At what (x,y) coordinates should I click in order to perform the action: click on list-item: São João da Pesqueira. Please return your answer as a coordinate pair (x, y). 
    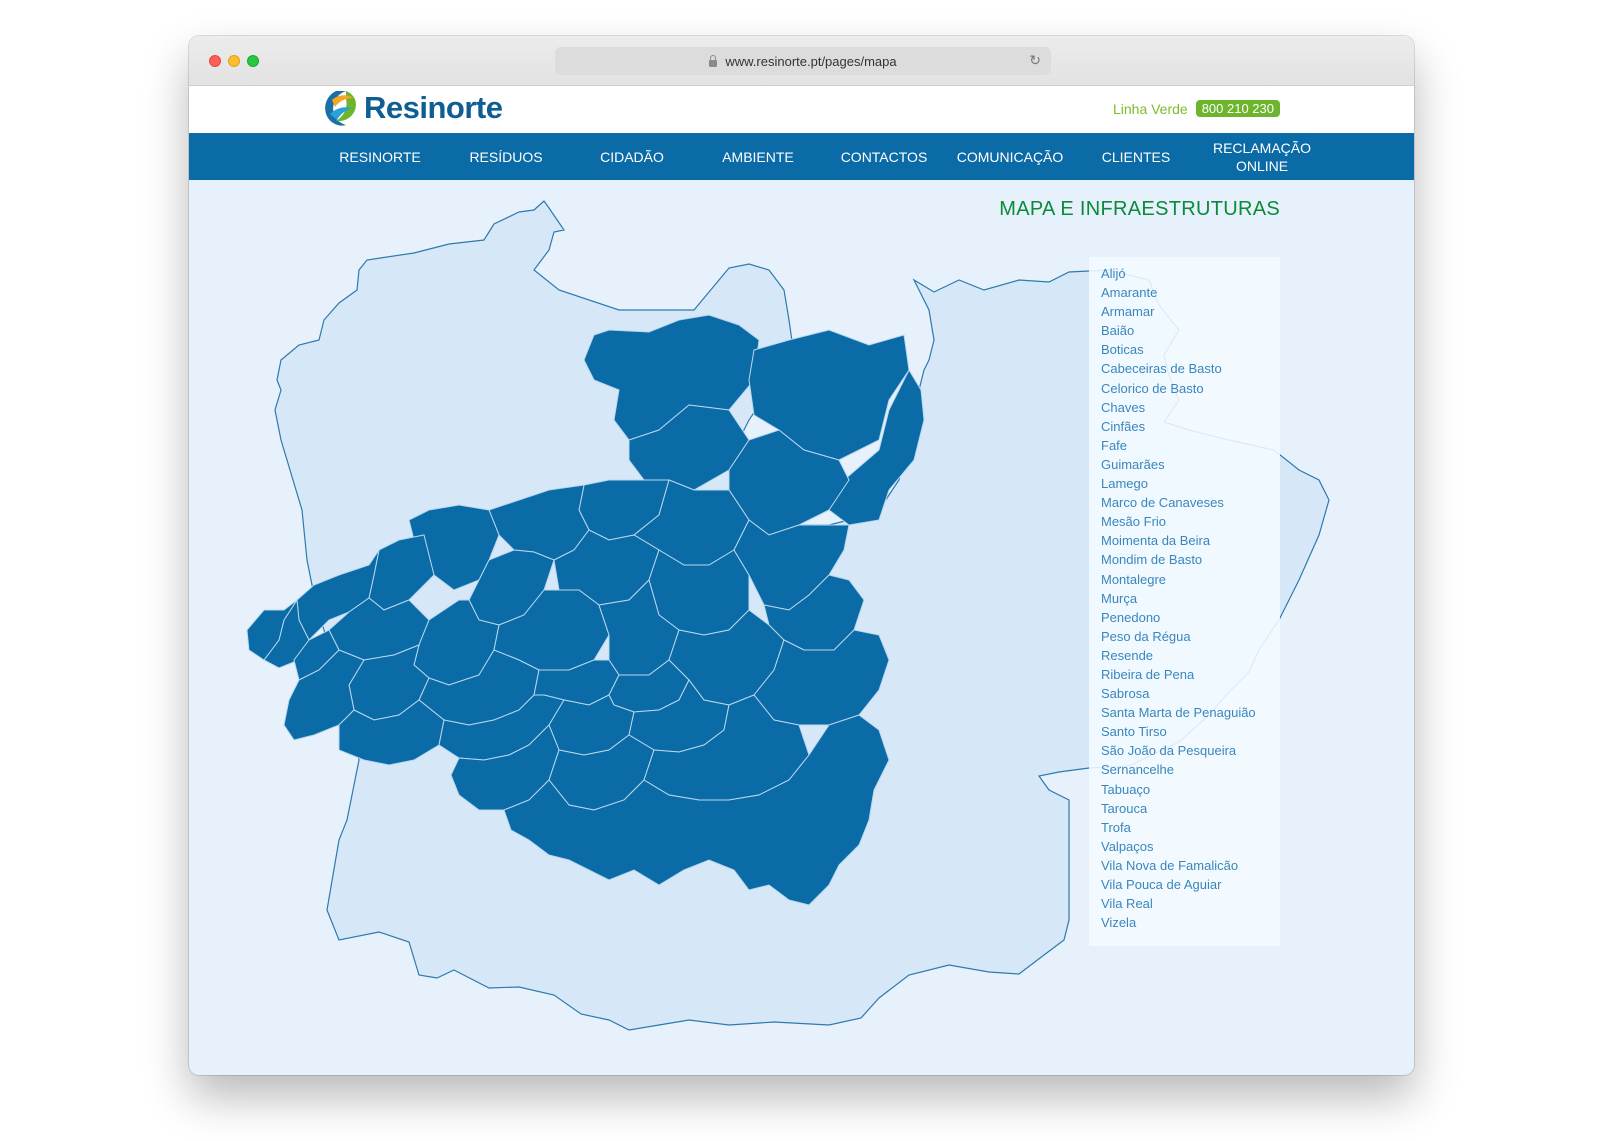
    Looking at the image, I should click on (1184, 750).